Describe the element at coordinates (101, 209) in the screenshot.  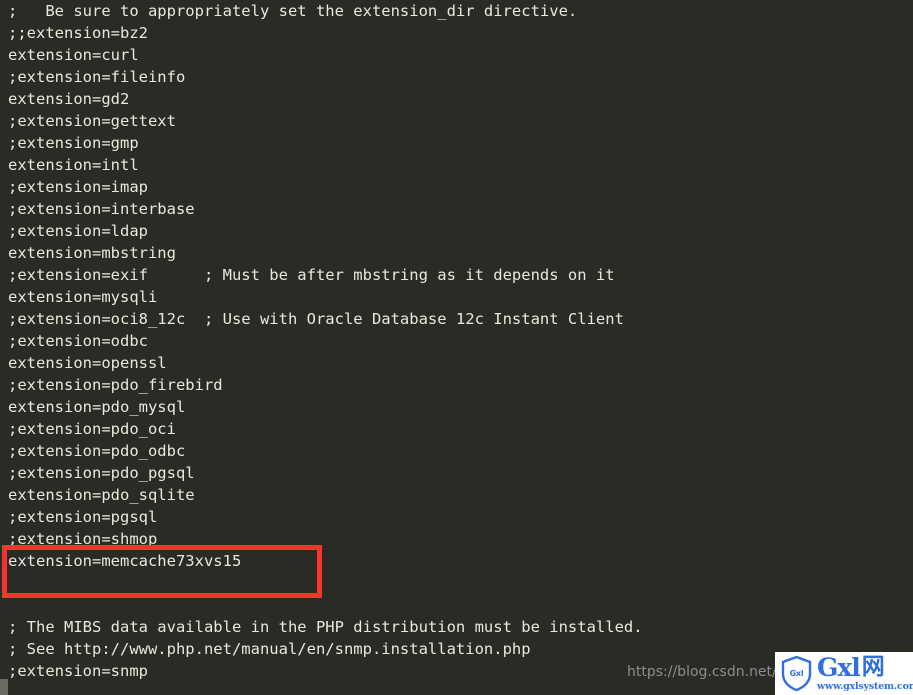
I see `code-line: ;extension=interbase` at that location.